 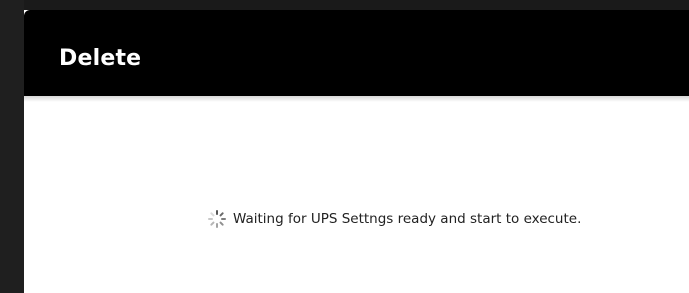 I want to click on header-separator, so click(x=356, y=99).